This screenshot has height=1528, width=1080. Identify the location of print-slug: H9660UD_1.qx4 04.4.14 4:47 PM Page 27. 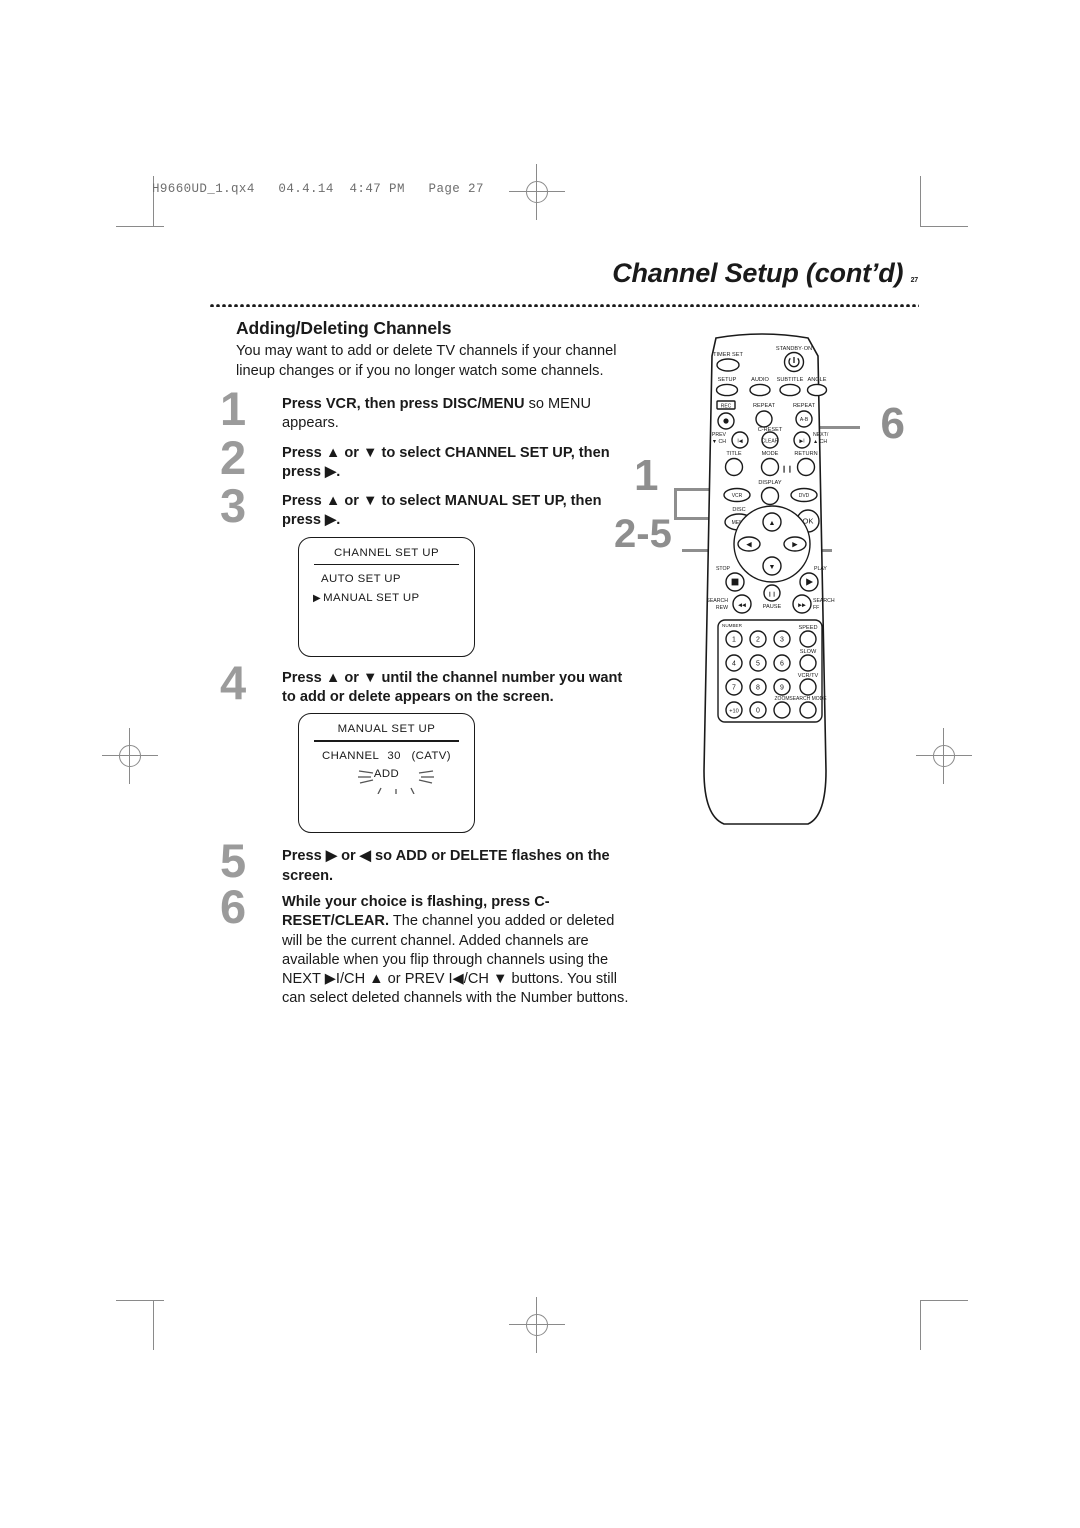
(318, 189).